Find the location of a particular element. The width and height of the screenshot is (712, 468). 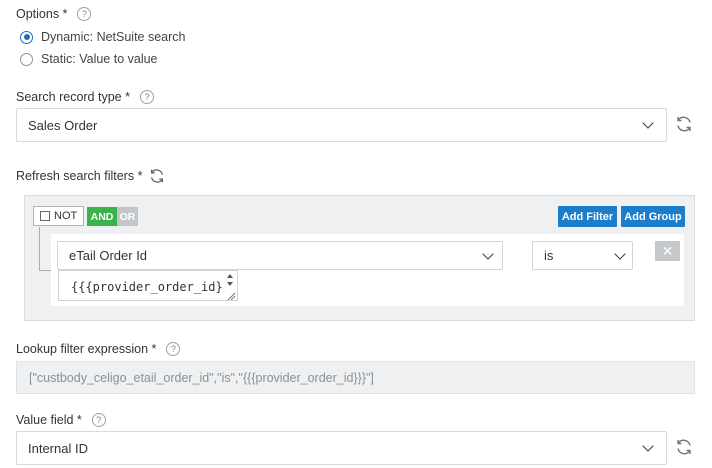

search-record-type-value: Sales Order is located at coordinates (63, 125).